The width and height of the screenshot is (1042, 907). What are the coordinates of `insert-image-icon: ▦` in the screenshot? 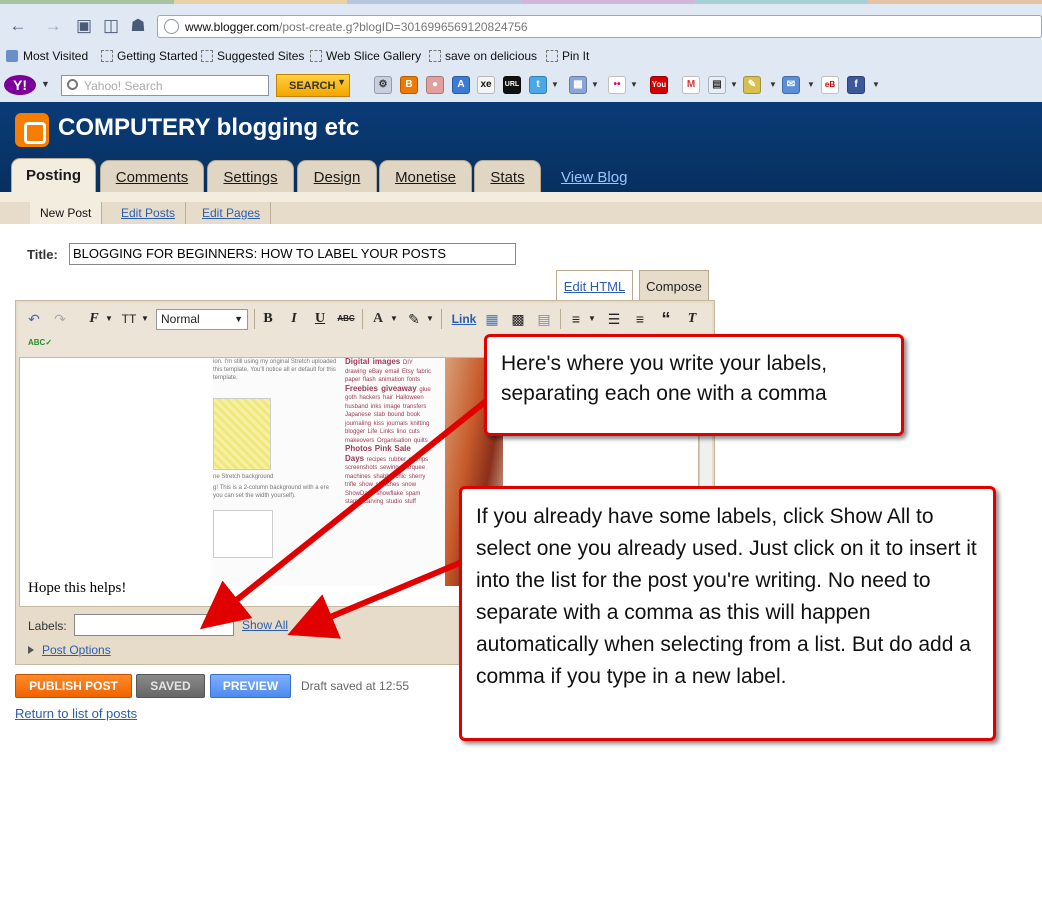 It's located at (492, 319).